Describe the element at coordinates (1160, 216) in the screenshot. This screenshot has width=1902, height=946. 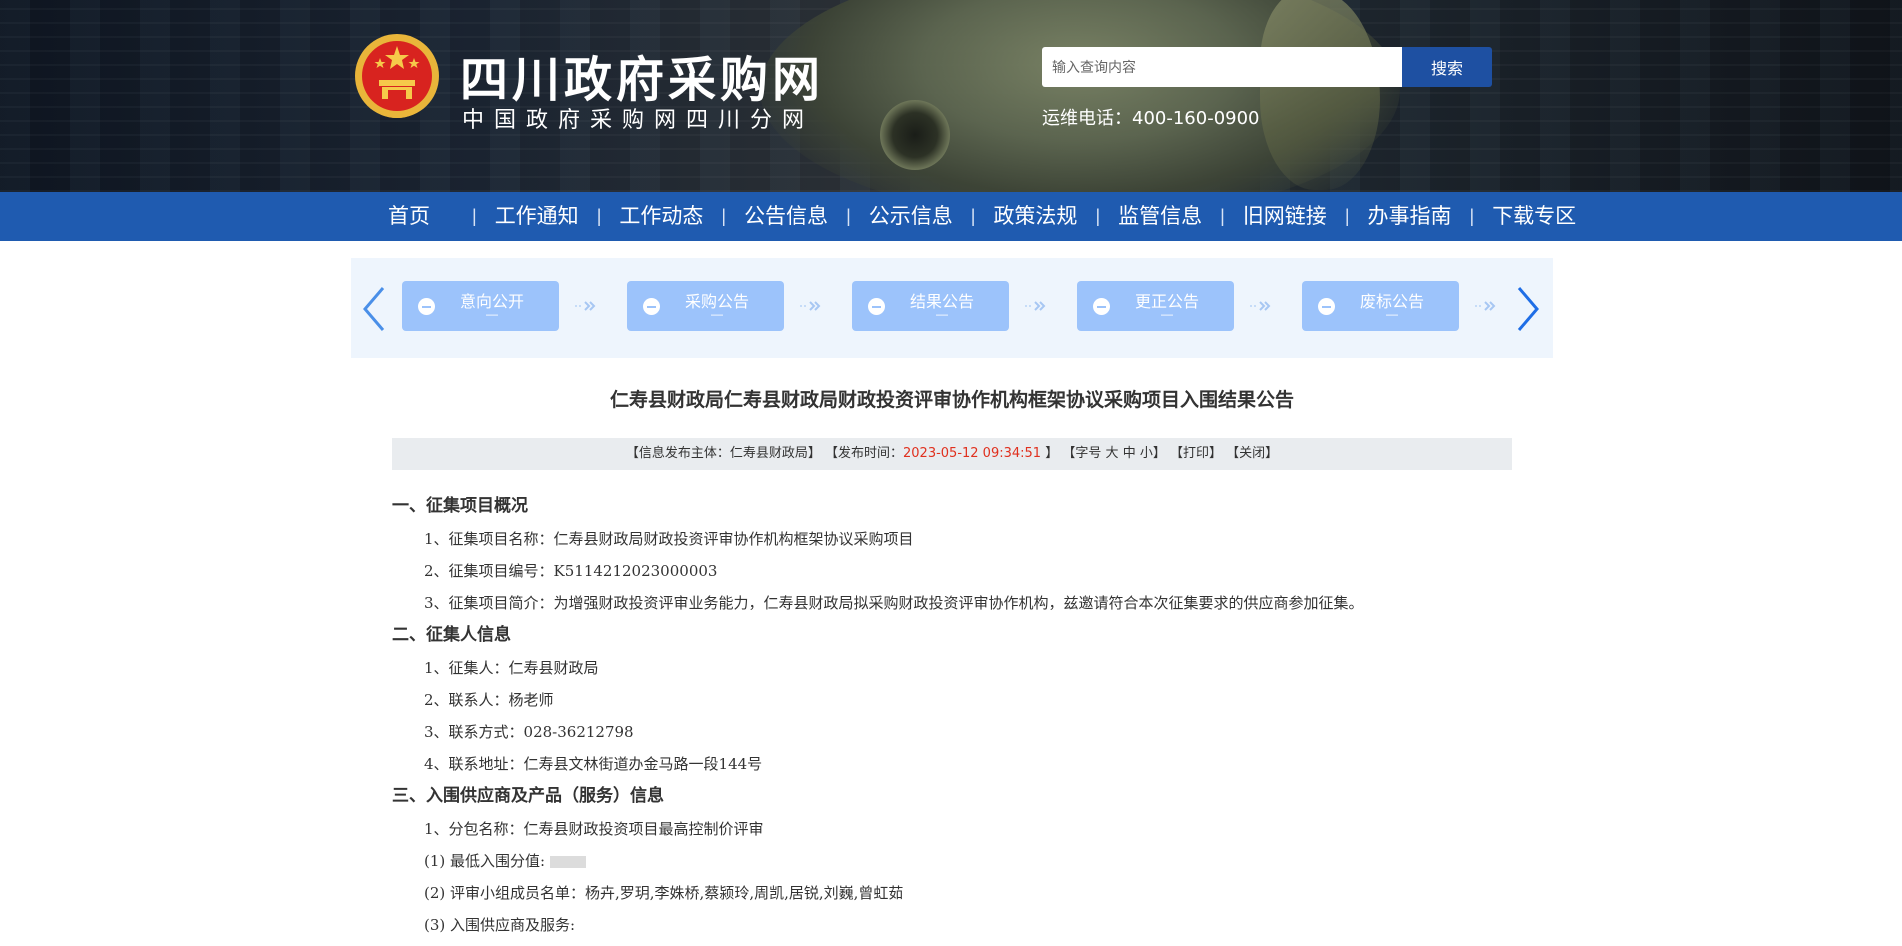
I see `nav-item-supervision: 监管信息` at that location.